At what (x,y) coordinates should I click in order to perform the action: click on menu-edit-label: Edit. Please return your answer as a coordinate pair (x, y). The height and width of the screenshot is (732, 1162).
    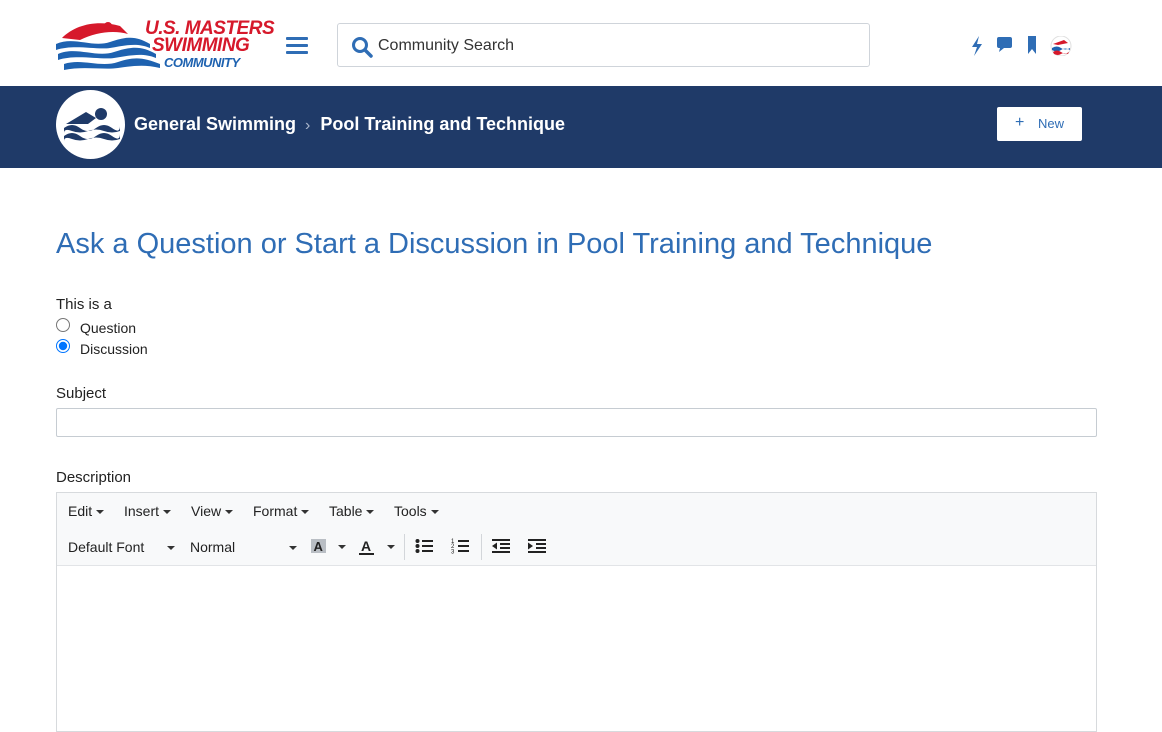
    Looking at the image, I should click on (80, 511).